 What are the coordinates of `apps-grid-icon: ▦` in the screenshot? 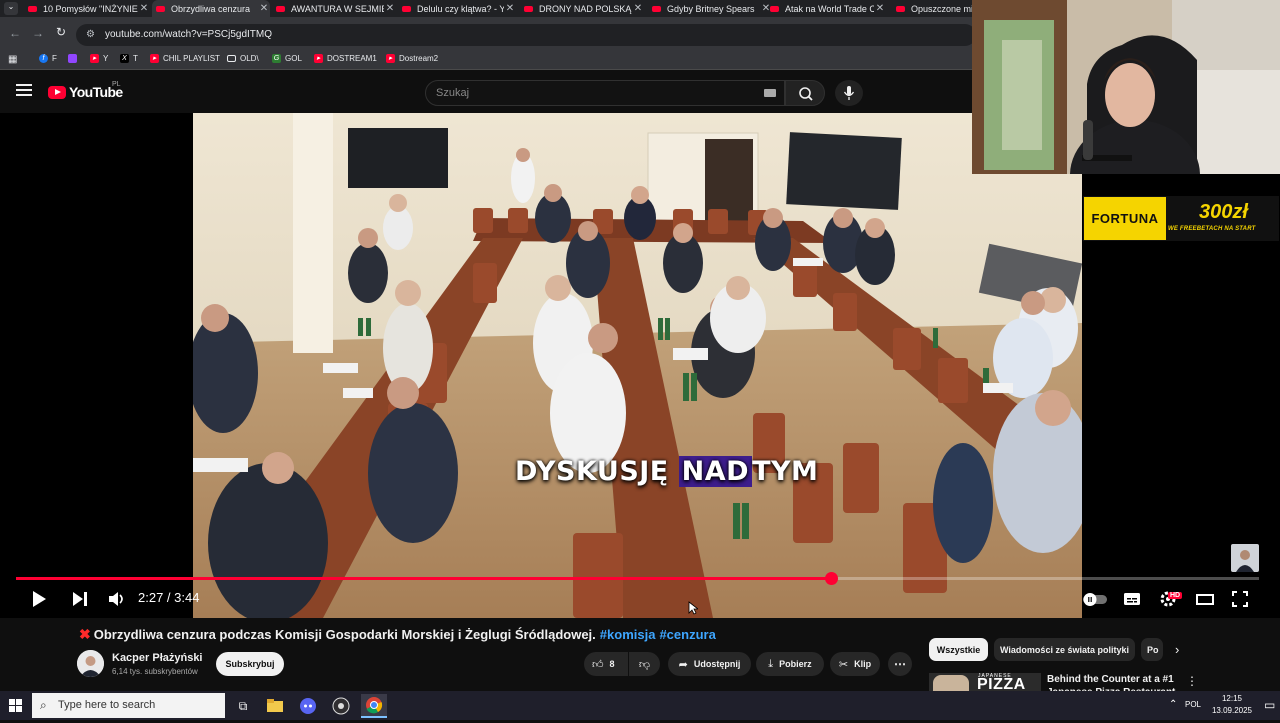 It's located at (12, 59).